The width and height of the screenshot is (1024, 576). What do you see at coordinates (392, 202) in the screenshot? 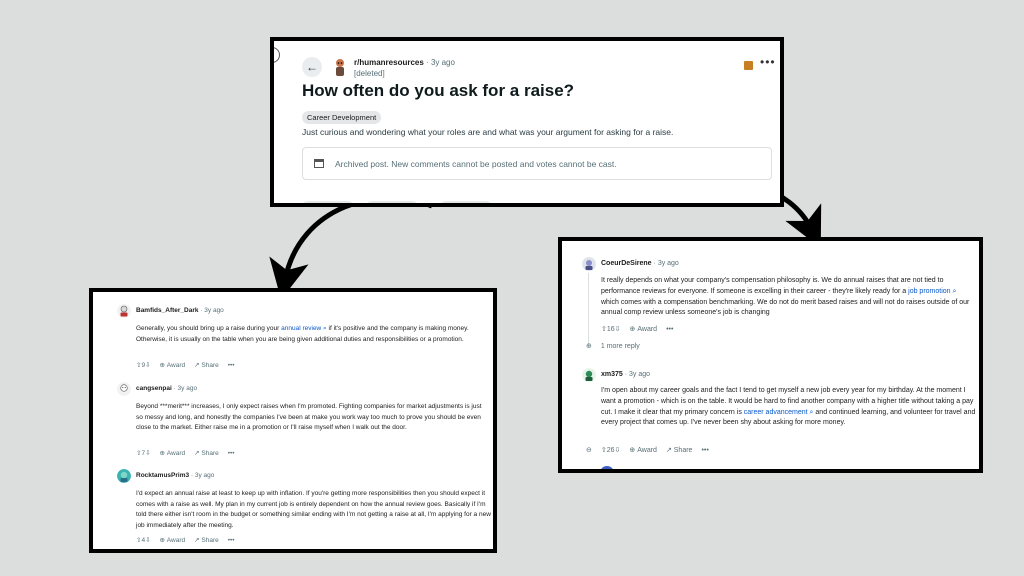
I see `comments-pill` at bounding box center [392, 202].